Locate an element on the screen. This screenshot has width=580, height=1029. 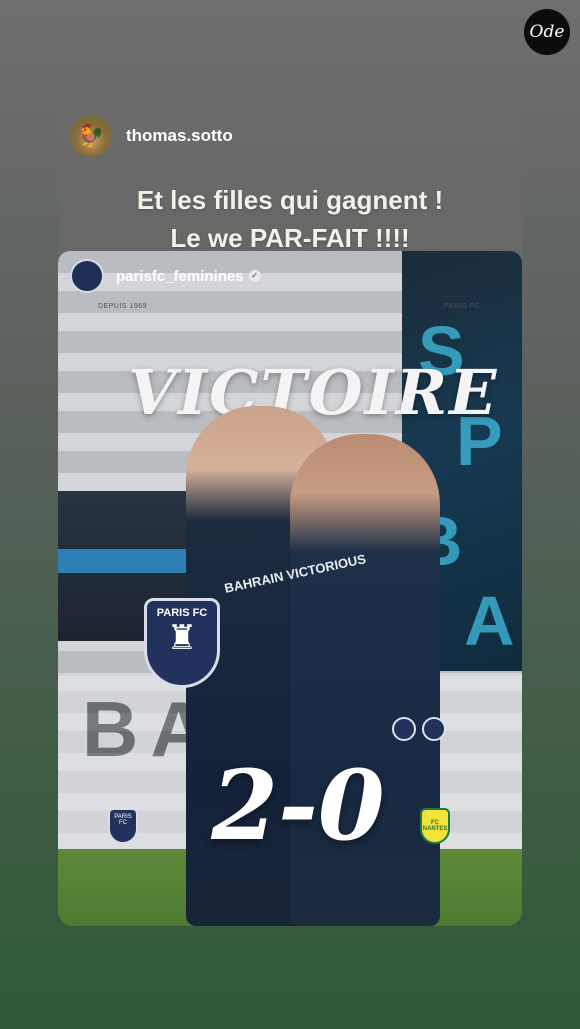
small-text-left: DEPUIS 1969 is located at coordinates (123, 306).